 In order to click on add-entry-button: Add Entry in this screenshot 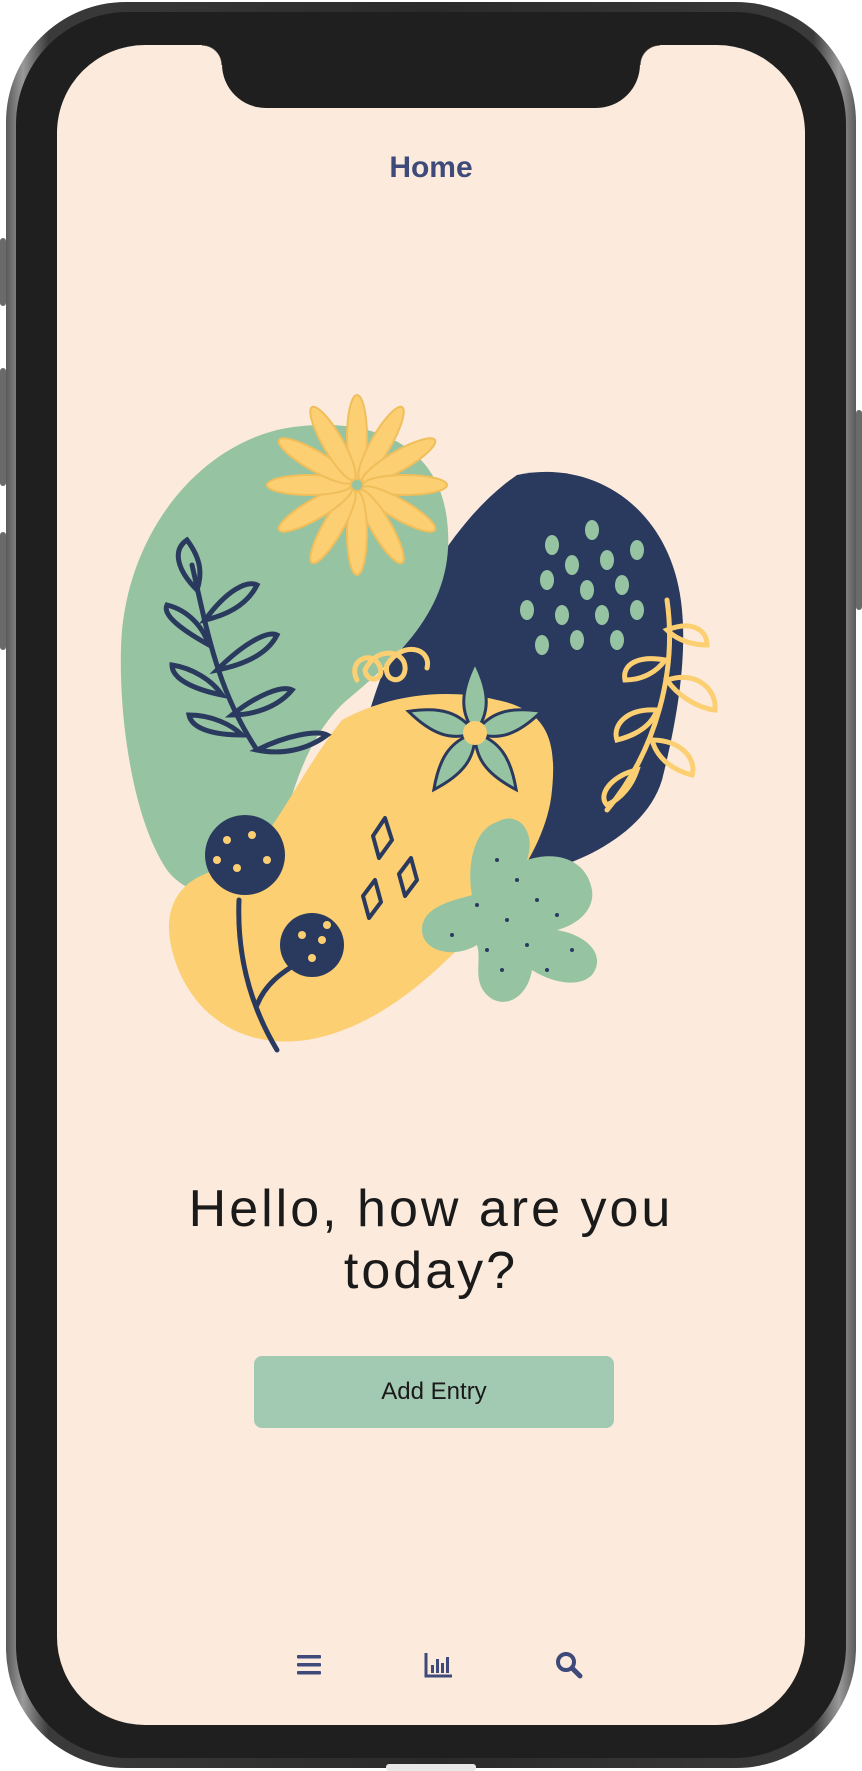, I will do `click(434, 1392)`.